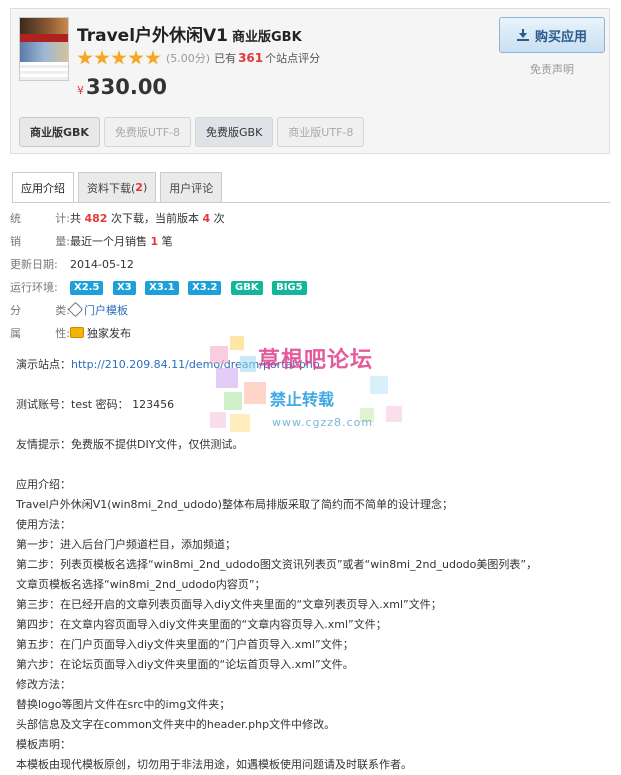 The height and width of the screenshot is (775, 621). I want to click on env-tags: X2.5 X3 X3.1 X3.2 GBK BIG5, so click(191, 287).